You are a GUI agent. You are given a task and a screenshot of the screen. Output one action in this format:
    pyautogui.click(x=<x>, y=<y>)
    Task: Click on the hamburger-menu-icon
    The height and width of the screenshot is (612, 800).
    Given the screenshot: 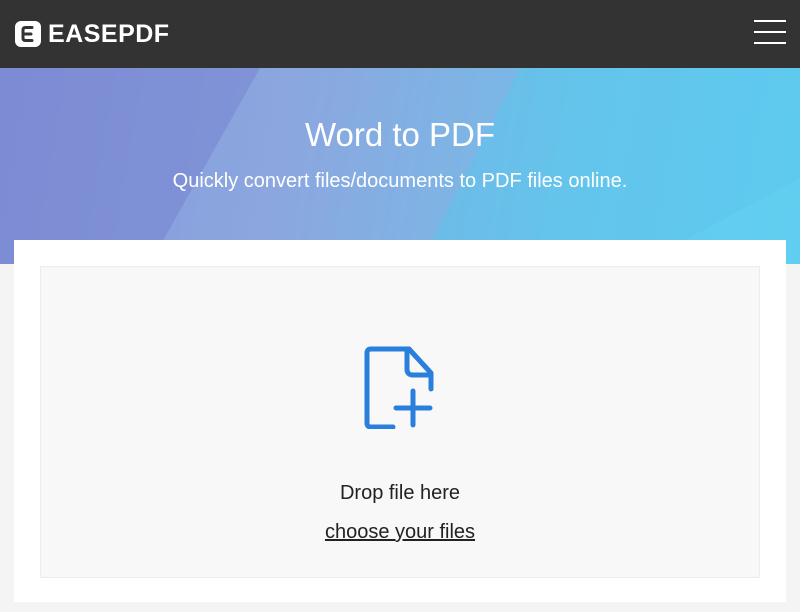 What is the action you would take?
    pyautogui.click(x=770, y=32)
    